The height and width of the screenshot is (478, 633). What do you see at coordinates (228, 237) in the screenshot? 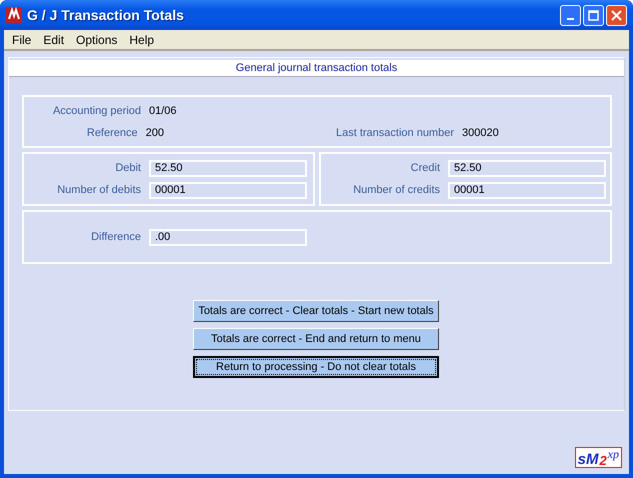
I see `value-field: .00` at bounding box center [228, 237].